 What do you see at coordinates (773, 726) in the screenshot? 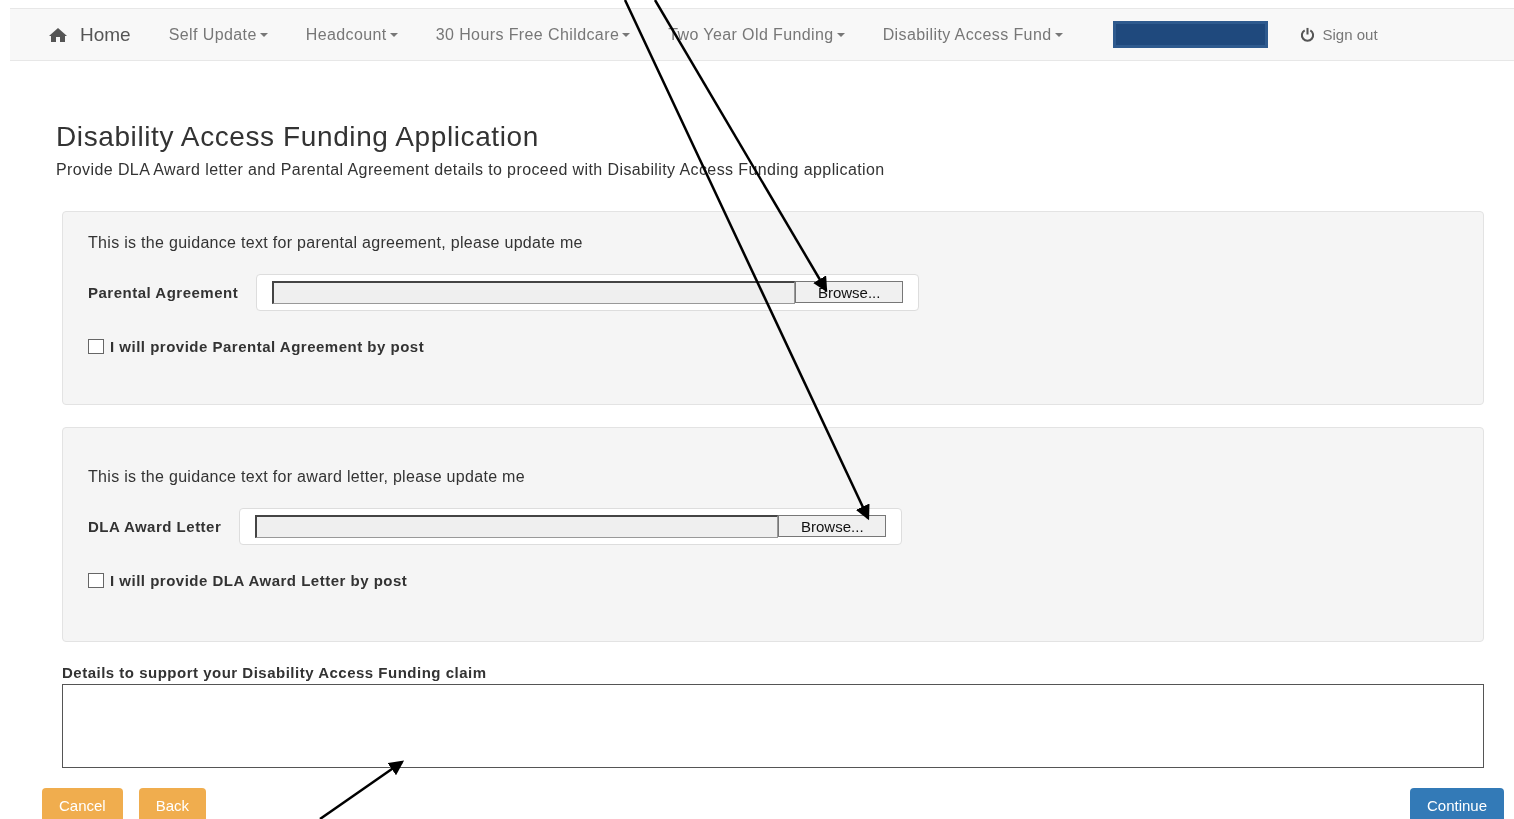
I see `details-field` at bounding box center [773, 726].